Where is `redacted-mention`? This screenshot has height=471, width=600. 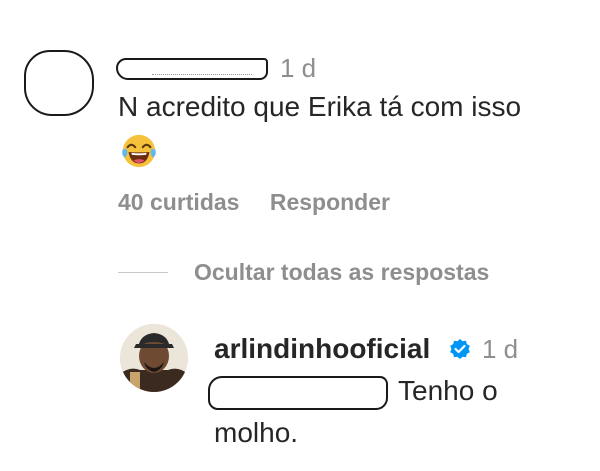
redacted-mention is located at coordinates (298, 393).